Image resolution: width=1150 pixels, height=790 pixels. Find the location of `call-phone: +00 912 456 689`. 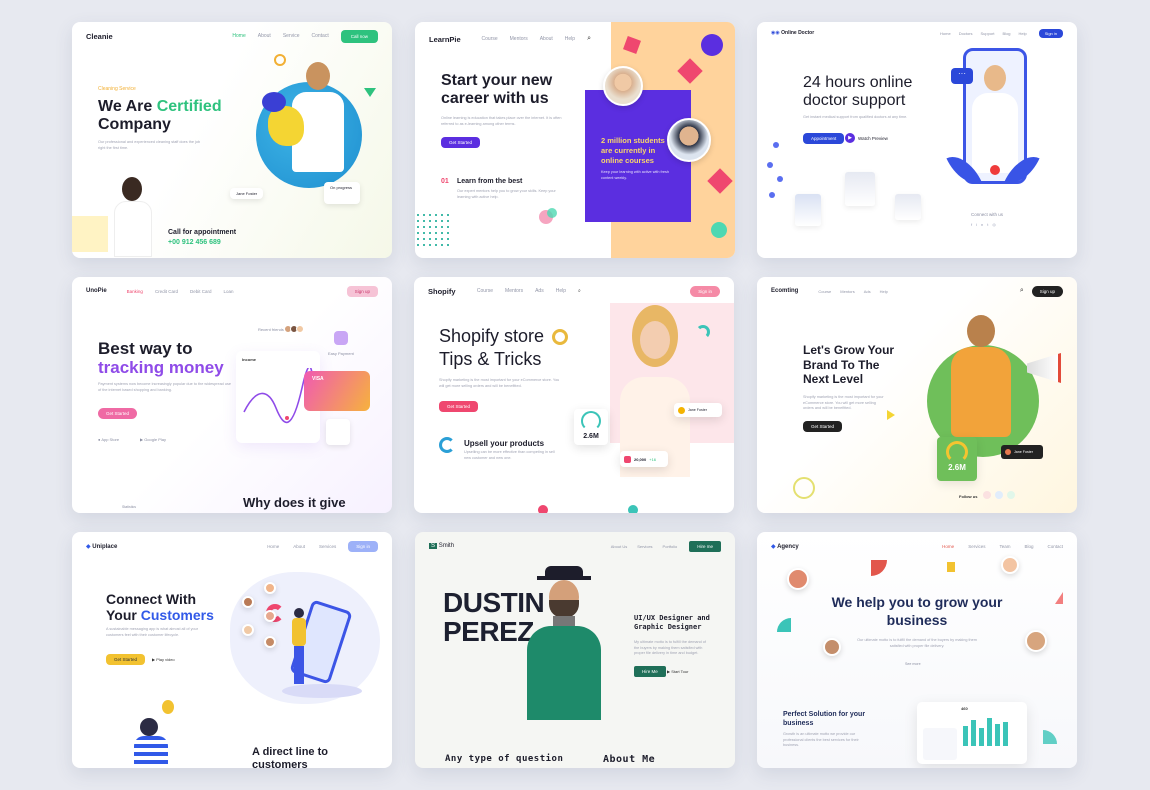

call-phone: +00 912 456 689 is located at coordinates (194, 242).